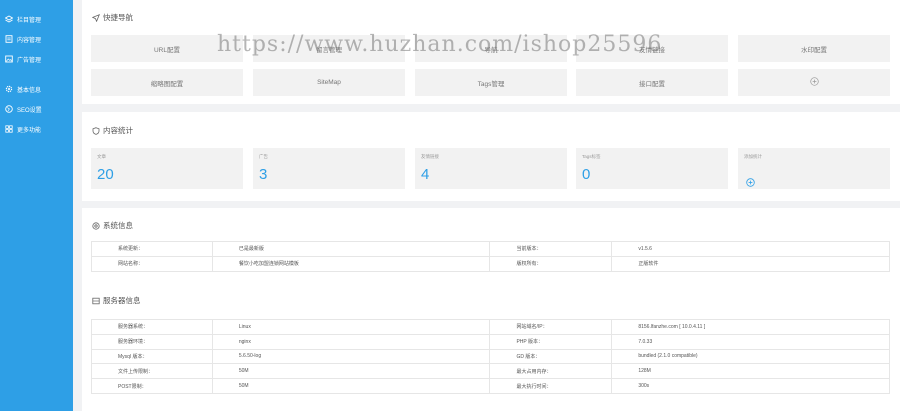  What do you see at coordinates (8, 89) in the screenshot?
I see `gear-icon` at bounding box center [8, 89].